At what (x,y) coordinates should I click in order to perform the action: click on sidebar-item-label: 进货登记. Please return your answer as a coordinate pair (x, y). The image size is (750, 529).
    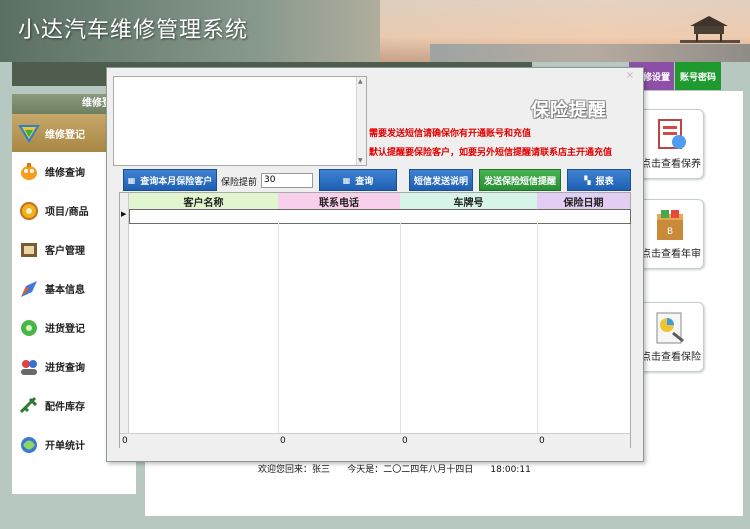
    Looking at the image, I should click on (65, 329).